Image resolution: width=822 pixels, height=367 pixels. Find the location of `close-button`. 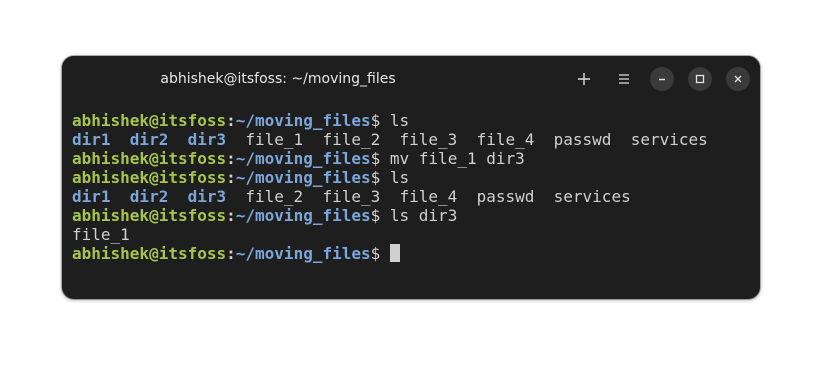

close-button is located at coordinates (738, 79).